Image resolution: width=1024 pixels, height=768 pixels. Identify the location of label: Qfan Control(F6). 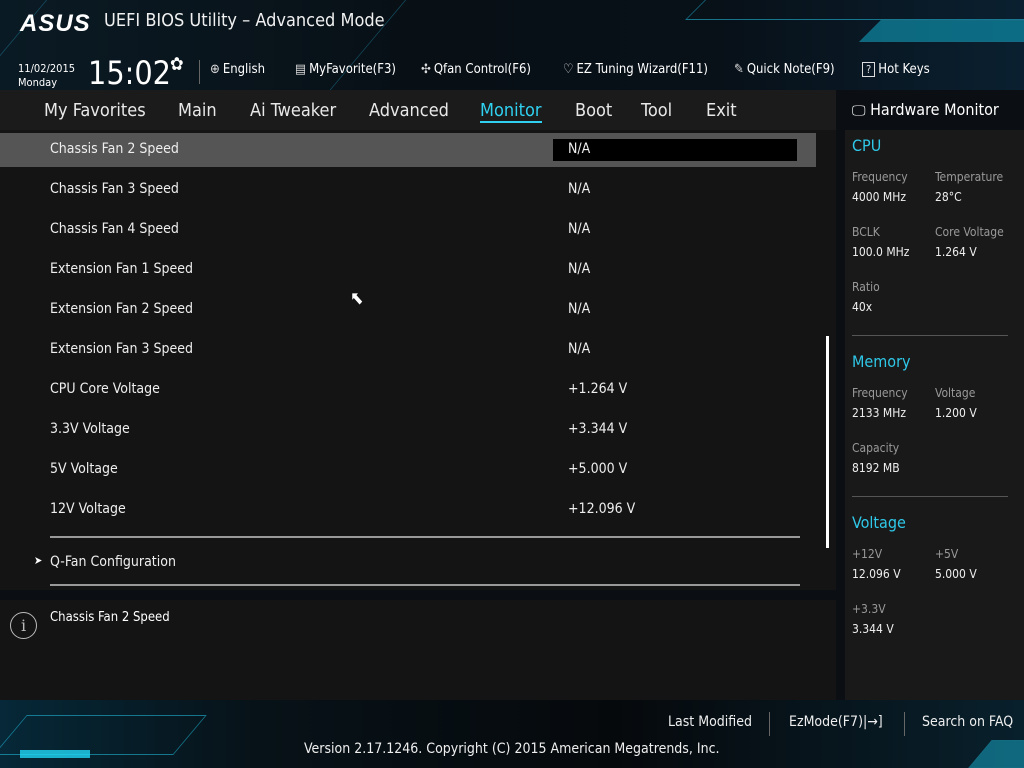
(482, 69).